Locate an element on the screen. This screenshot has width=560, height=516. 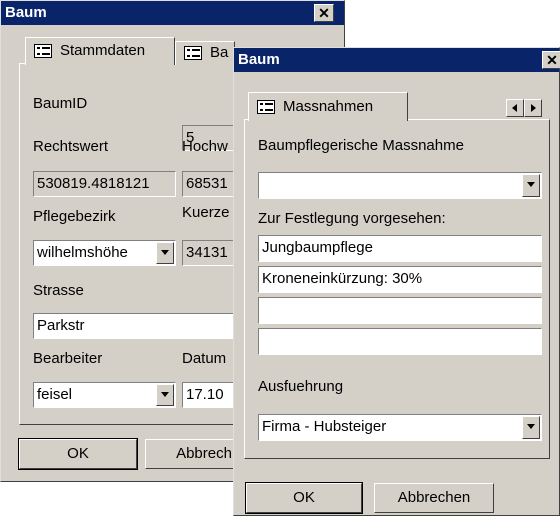
label-datum: Datum is located at coordinates (204, 358).